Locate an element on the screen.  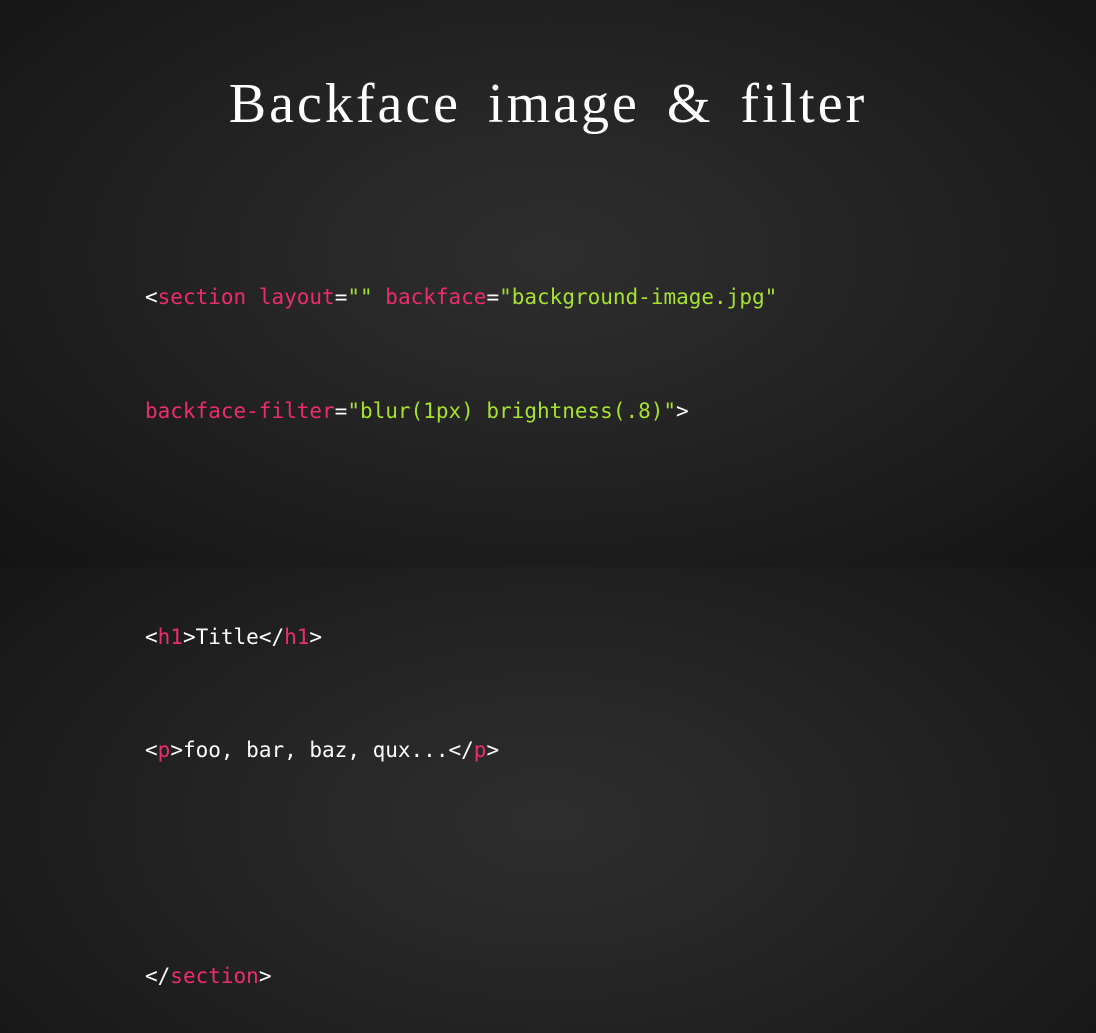
code-attr: backface-filter is located at coordinates (240, 410).